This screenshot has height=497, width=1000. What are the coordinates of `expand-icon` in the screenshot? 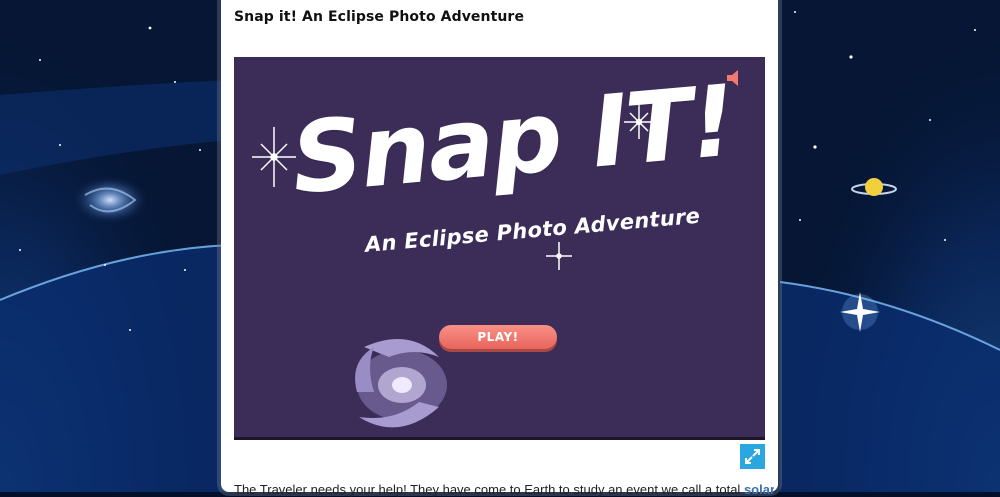 It's located at (752, 456).